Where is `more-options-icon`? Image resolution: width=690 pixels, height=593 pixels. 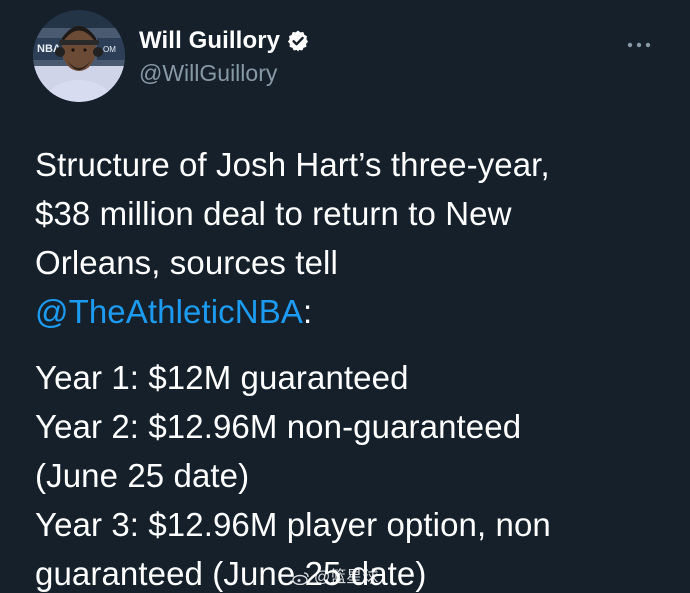
more-options-icon is located at coordinates (639, 45).